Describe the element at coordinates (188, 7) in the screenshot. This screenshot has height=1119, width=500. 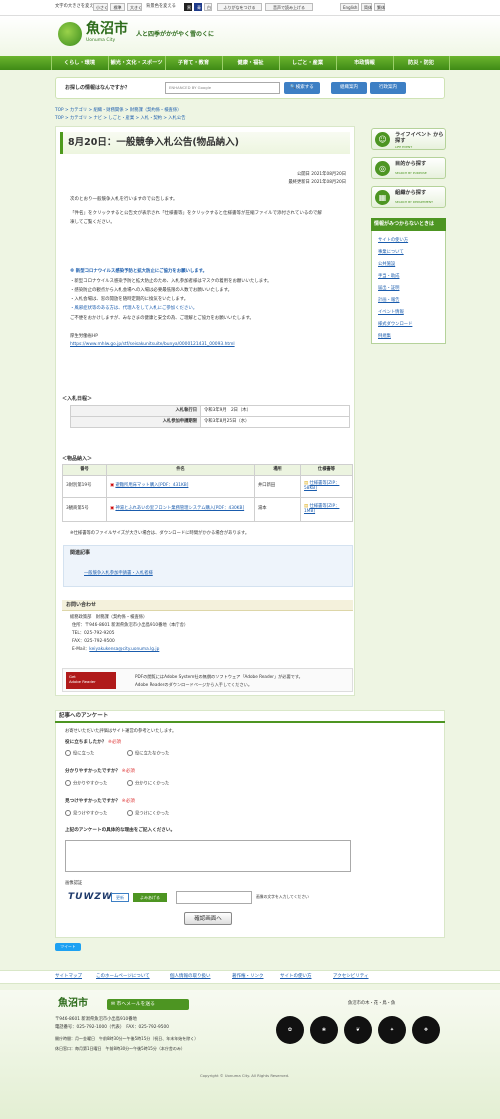
I see `bg-black-button: 黒` at that location.